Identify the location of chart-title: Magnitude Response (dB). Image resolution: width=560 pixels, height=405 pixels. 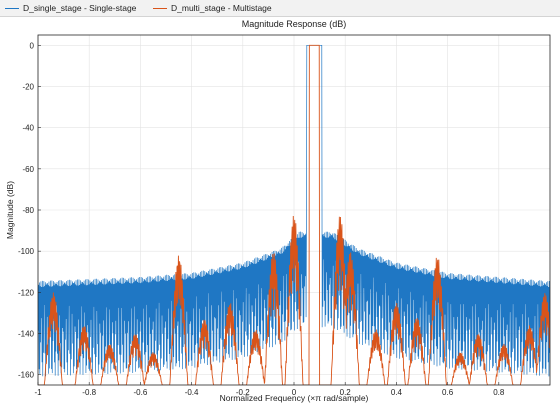
(294, 24).